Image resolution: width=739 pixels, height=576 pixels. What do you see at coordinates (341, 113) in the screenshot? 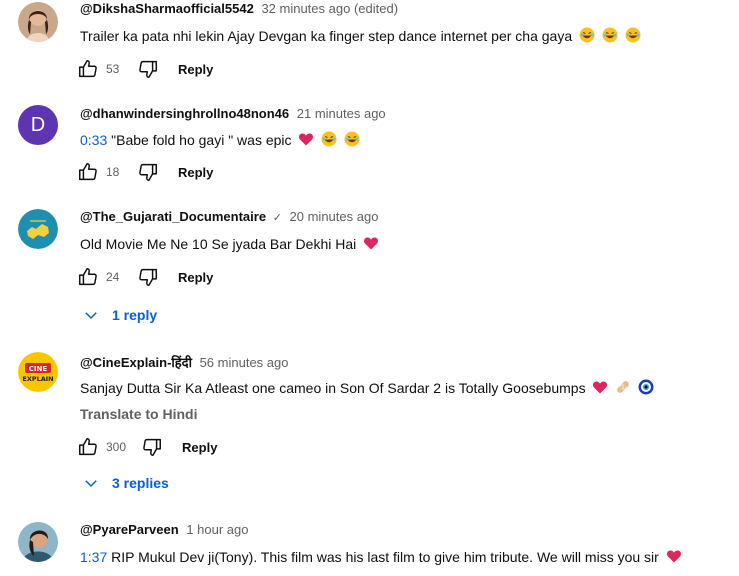
I see `comment-time: 21 minutes ago` at bounding box center [341, 113].